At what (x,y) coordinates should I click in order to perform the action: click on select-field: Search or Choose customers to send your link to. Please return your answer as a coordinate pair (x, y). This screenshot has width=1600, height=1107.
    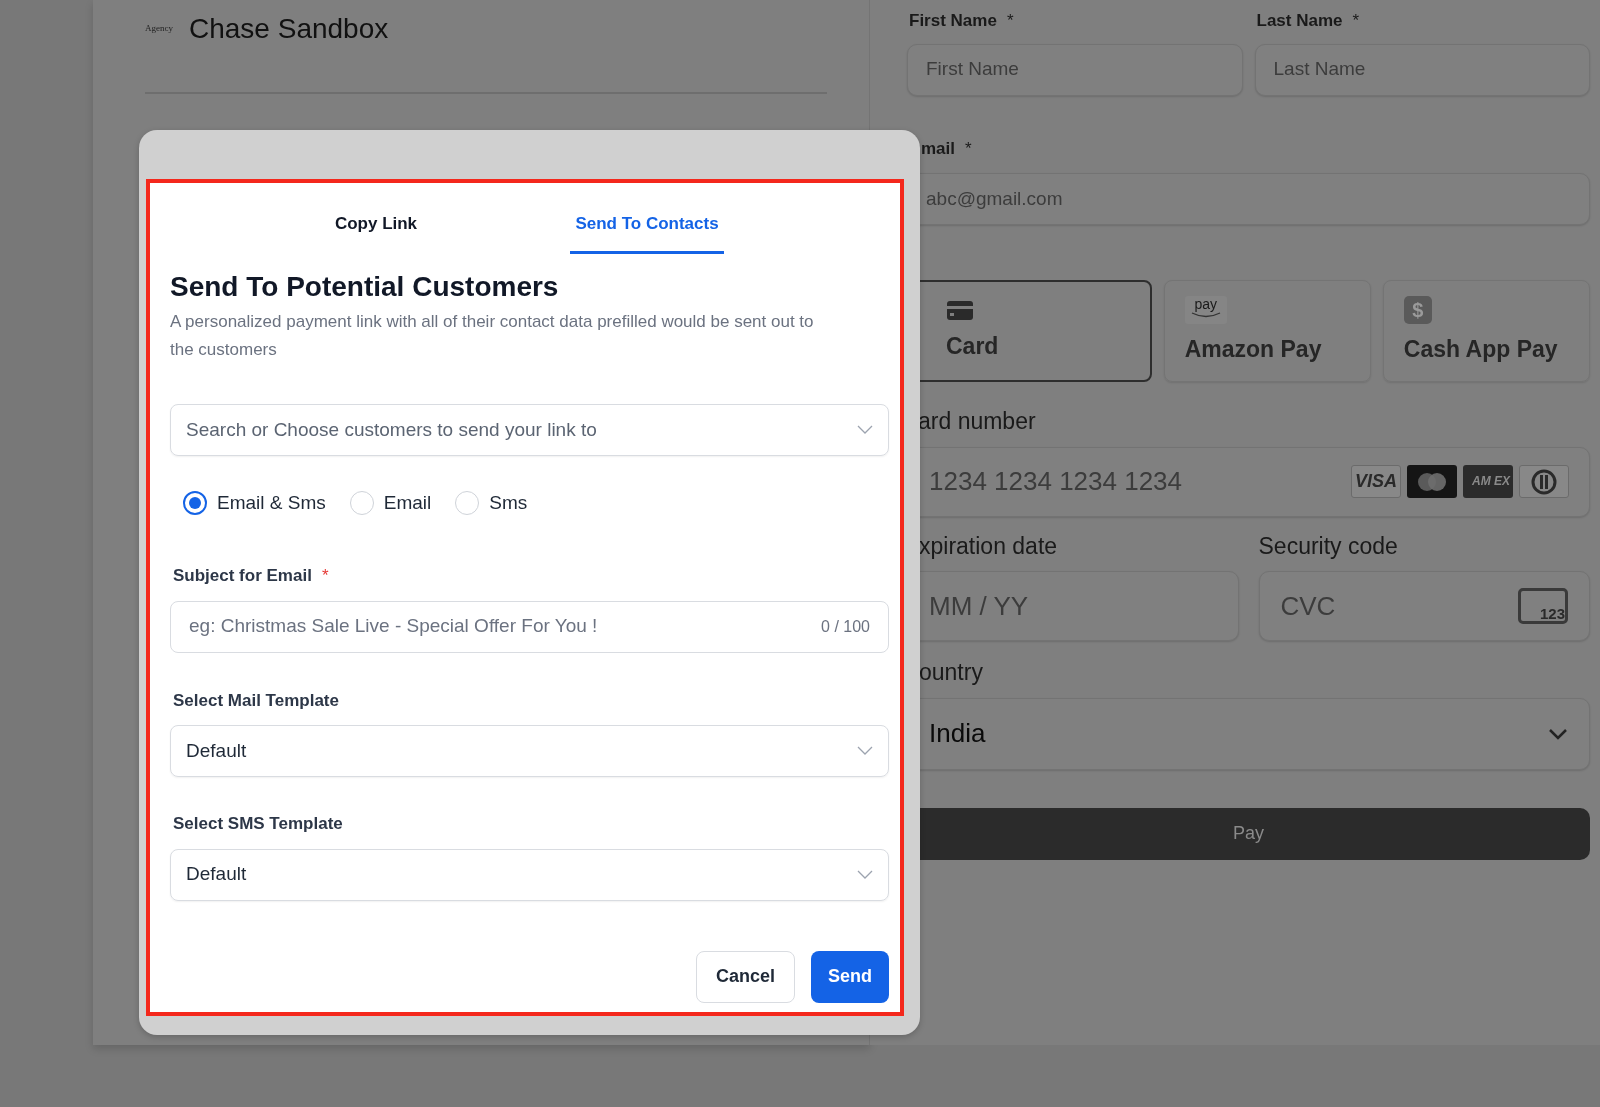
    Looking at the image, I should click on (529, 430).